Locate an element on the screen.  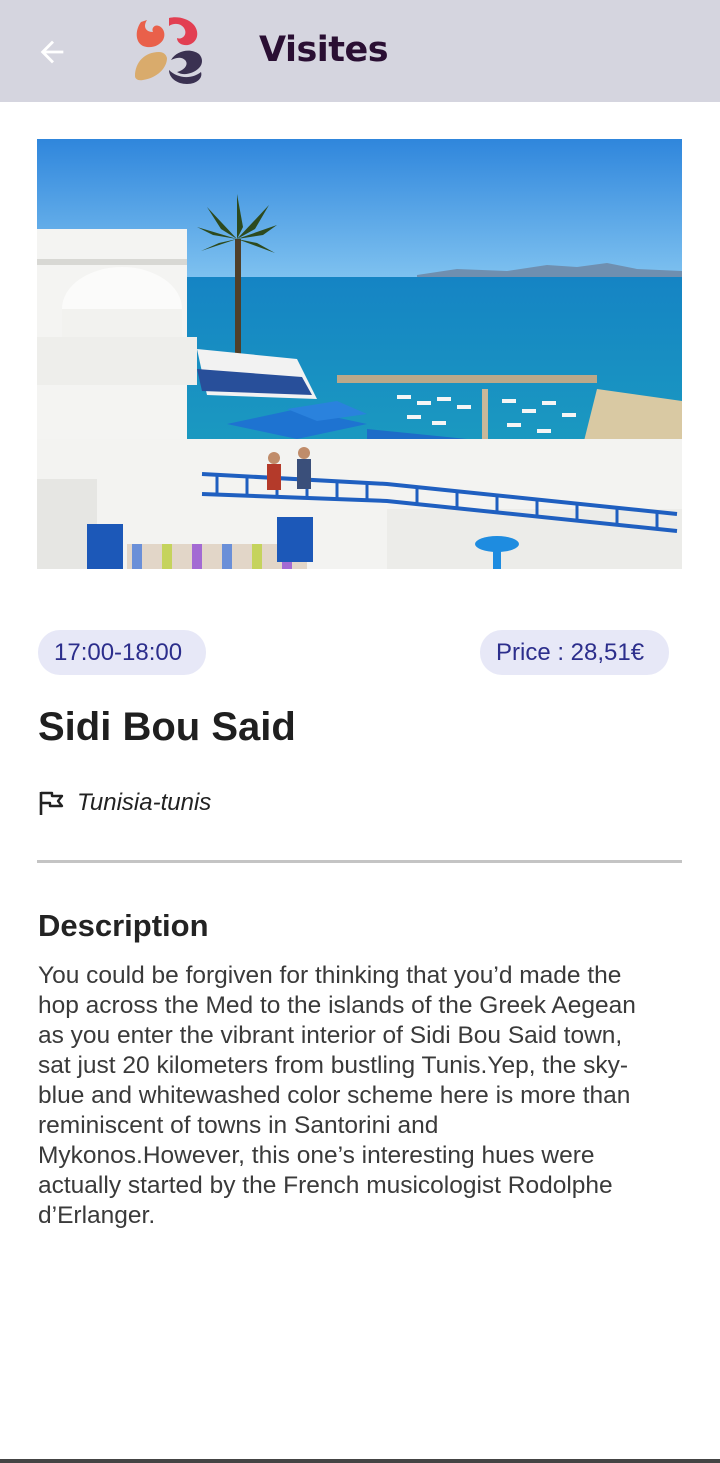
time-chip: 17:00-18:00 is located at coordinates (122, 652).